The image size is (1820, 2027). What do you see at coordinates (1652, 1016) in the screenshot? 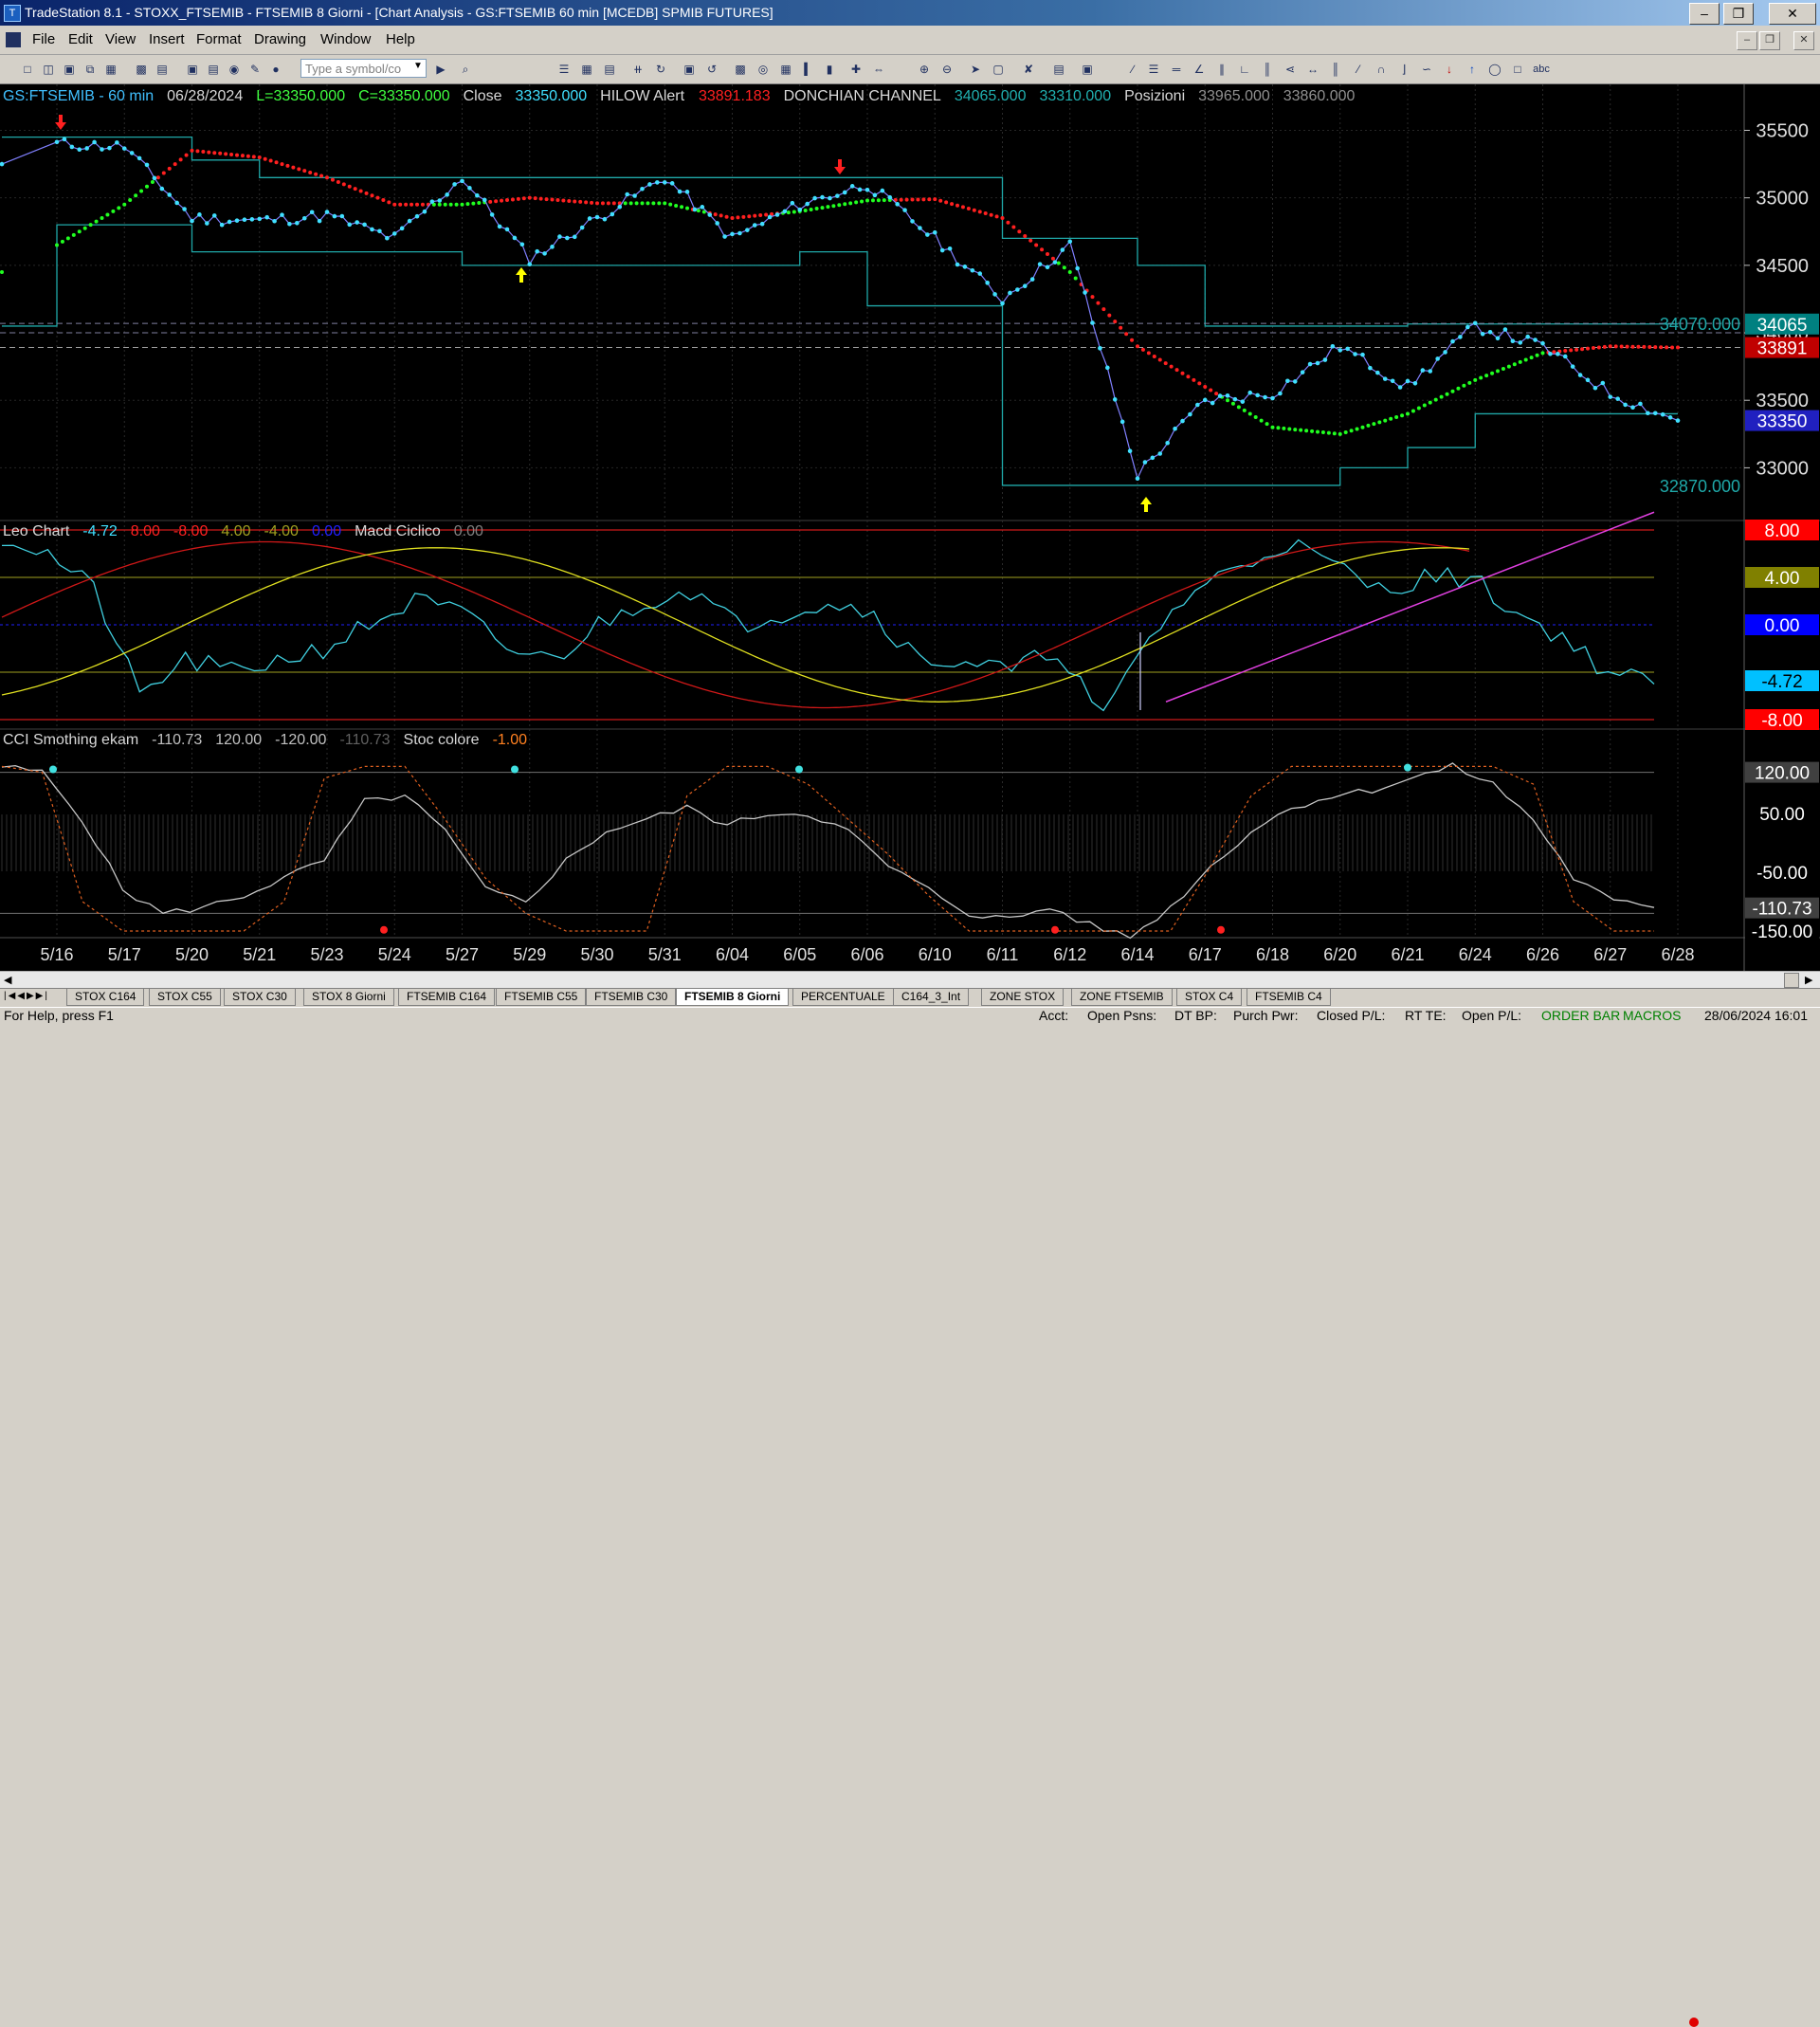
I see `status-macros: MACROS` at bounding box center [1652, 1016].